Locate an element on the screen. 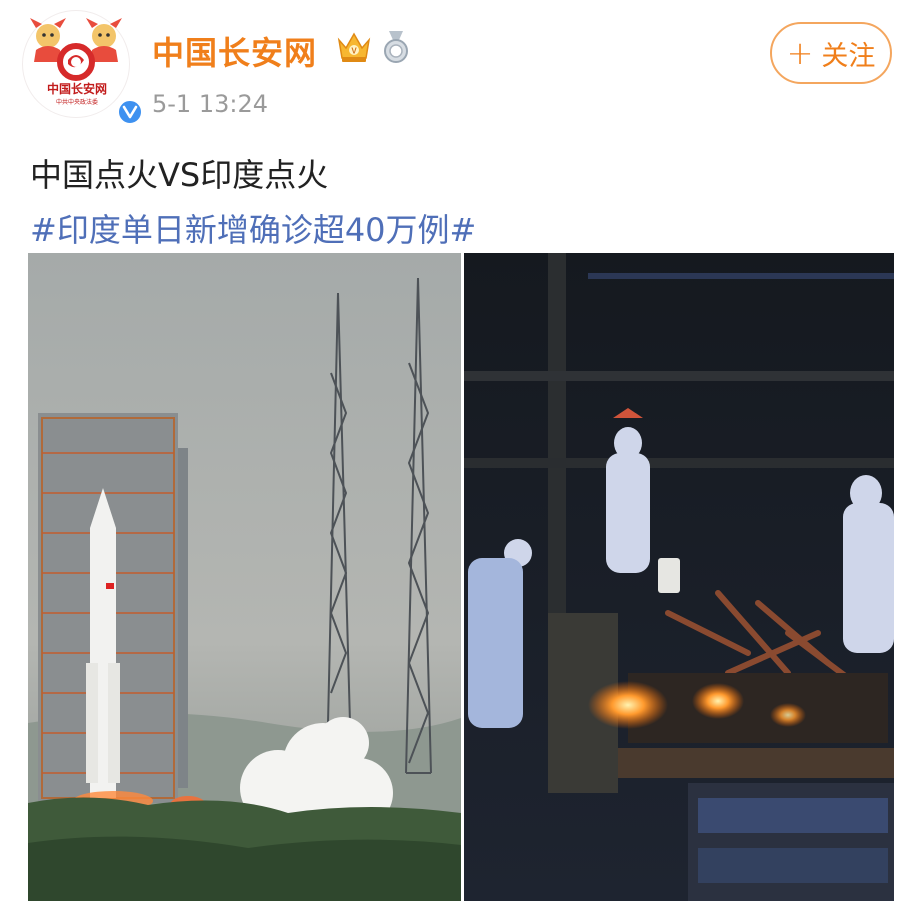  post-time: 5-1 13:24 is located at coordinates (210, 104).